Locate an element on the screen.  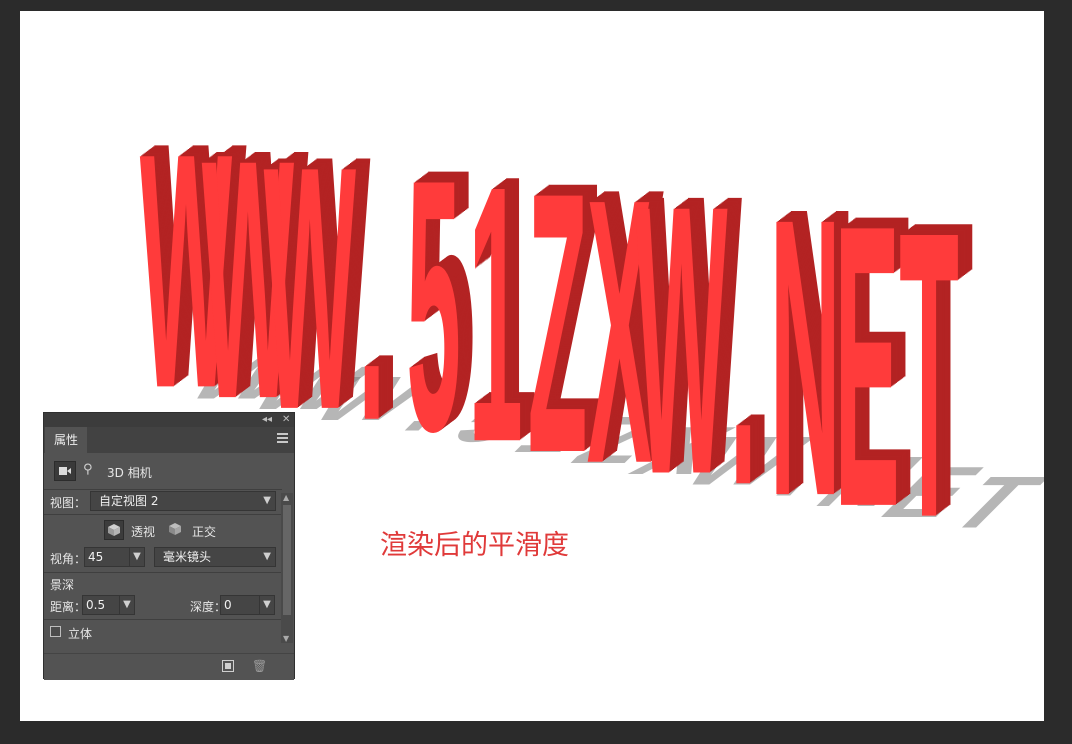
orthographic-cube-icon is located at coordinates (175, 529).